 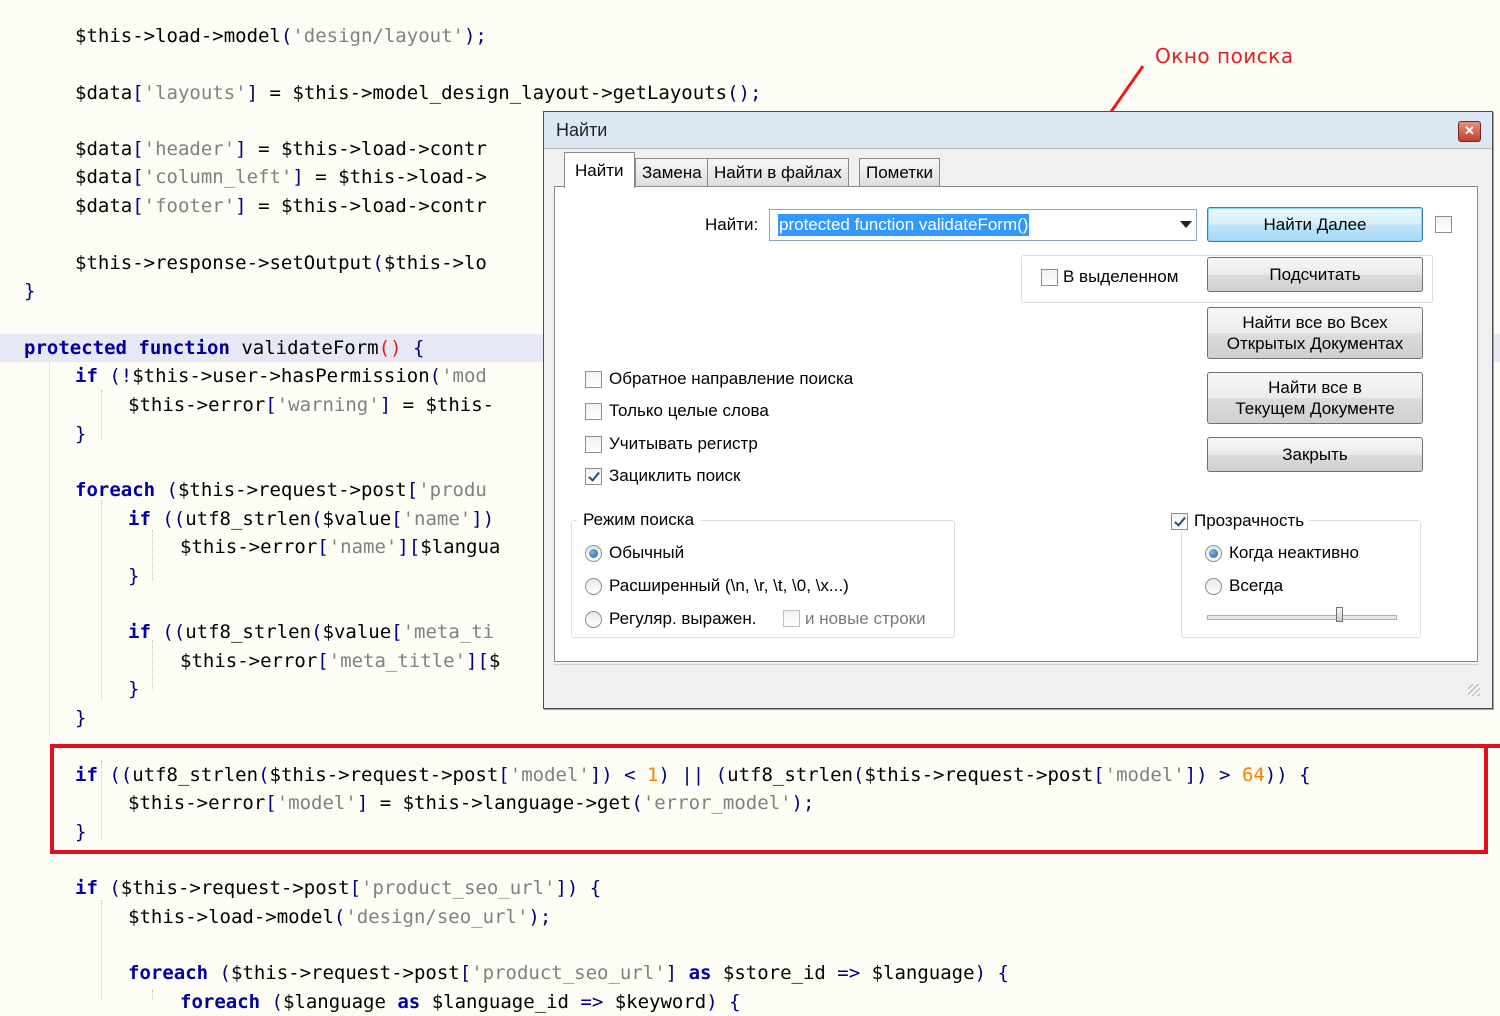 I want to click on code-string: 'footer', so click(x=189, y=206).